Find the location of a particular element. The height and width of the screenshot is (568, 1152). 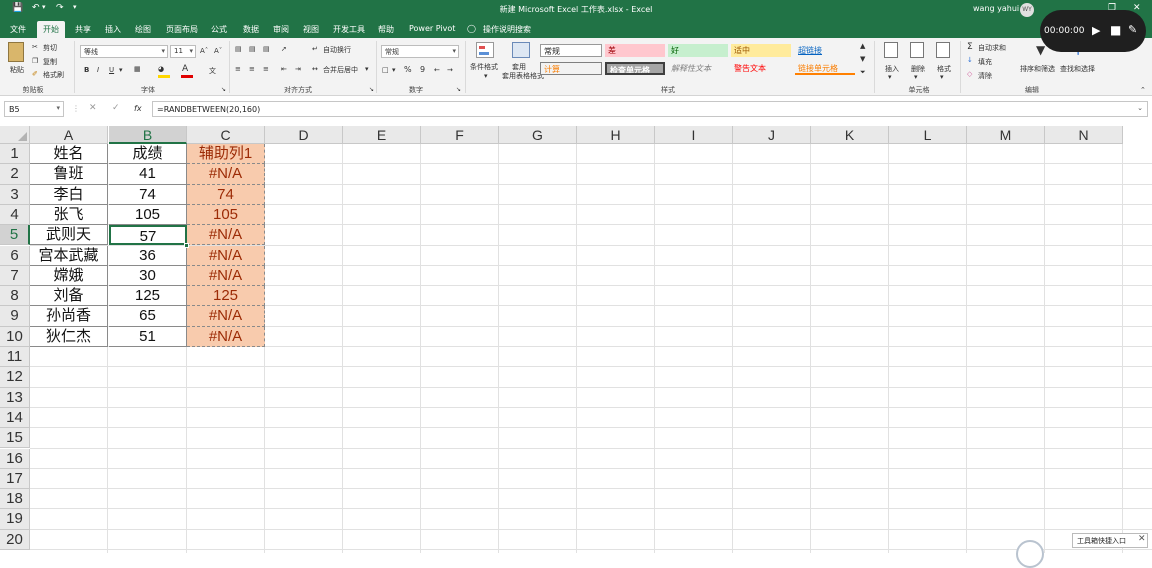

cell-b1: 成绩 is located at coordinates (148, 154).